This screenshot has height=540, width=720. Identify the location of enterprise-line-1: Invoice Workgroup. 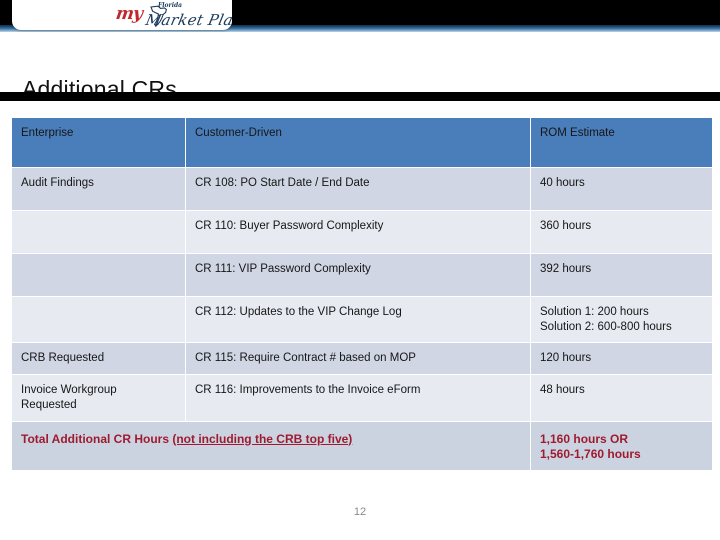
(69, 390).